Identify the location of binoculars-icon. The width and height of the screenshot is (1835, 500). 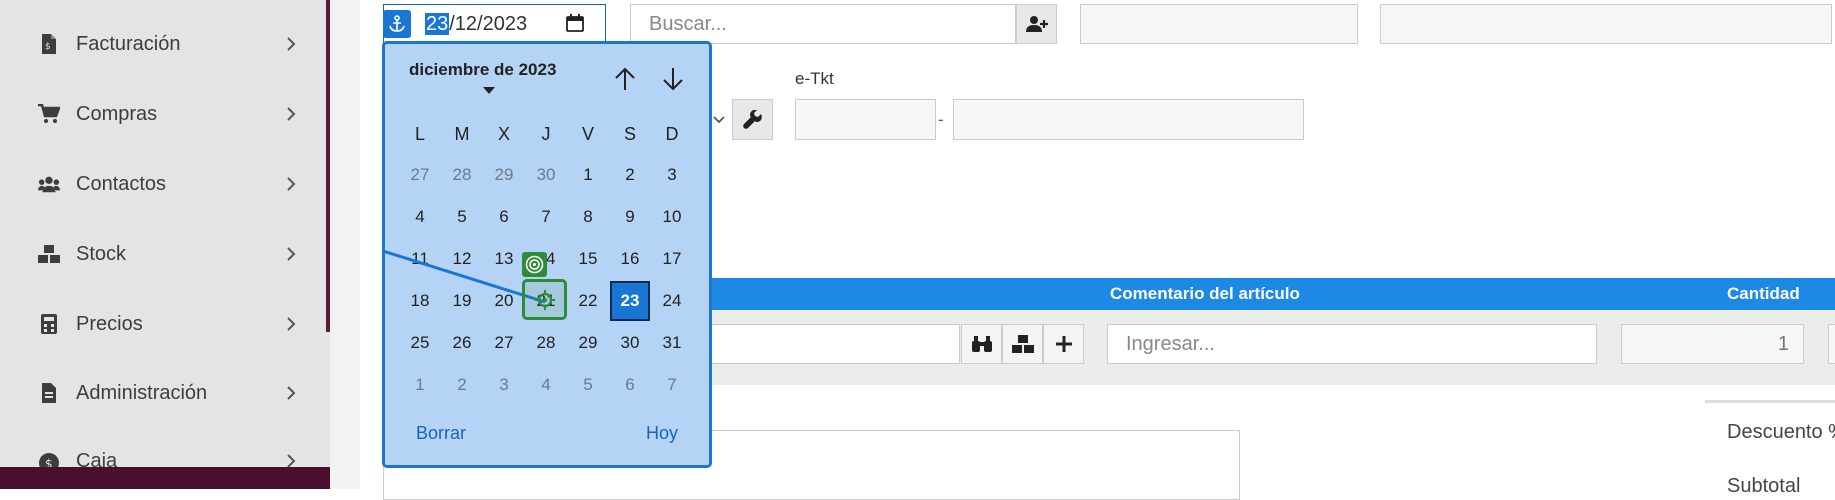
(981, 344).